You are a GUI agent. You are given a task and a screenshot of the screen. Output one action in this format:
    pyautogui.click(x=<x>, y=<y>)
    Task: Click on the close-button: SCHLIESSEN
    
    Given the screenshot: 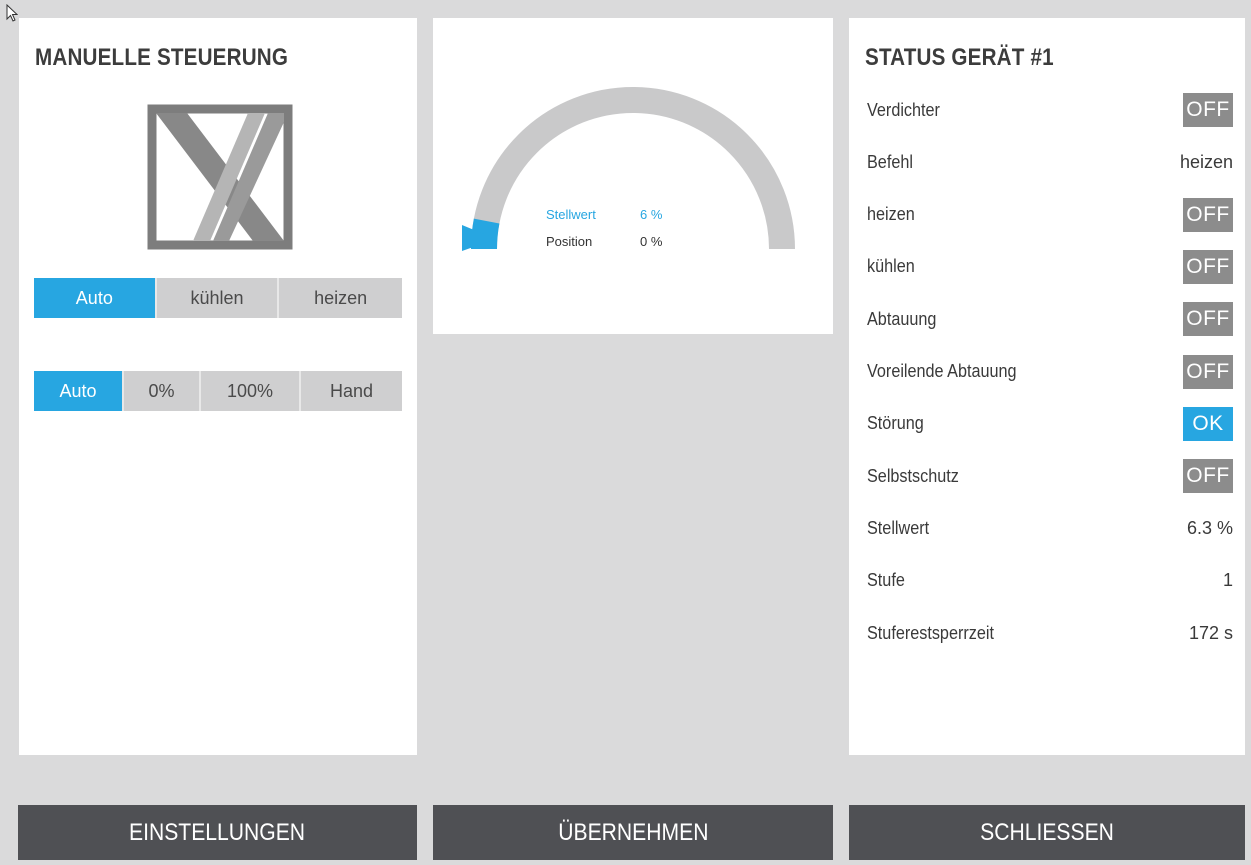 What is the action you would take?
    pyautogui.click(x=1047, y=832)
    